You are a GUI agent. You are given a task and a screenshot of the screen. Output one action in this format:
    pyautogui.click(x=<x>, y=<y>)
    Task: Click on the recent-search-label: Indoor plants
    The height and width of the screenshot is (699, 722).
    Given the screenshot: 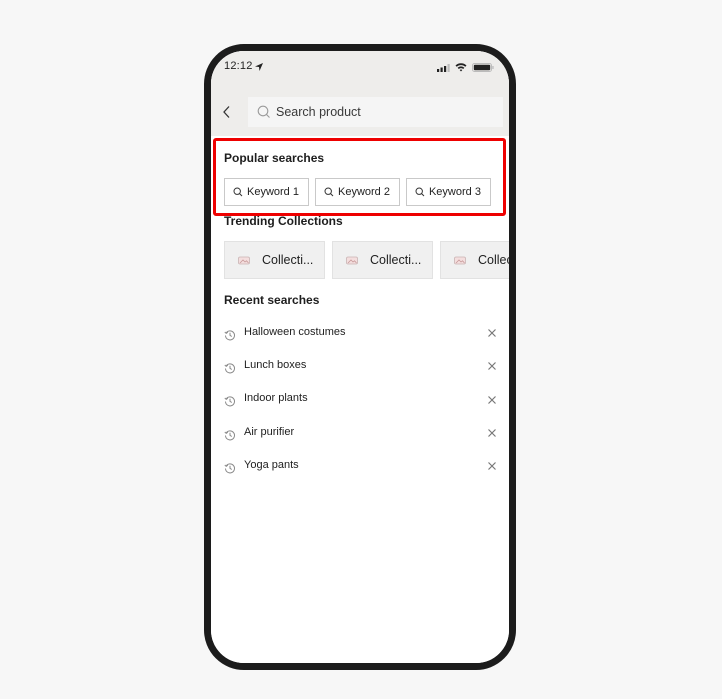 What is the action you would take?
    pyautogui.click(x=276, y=398)
    